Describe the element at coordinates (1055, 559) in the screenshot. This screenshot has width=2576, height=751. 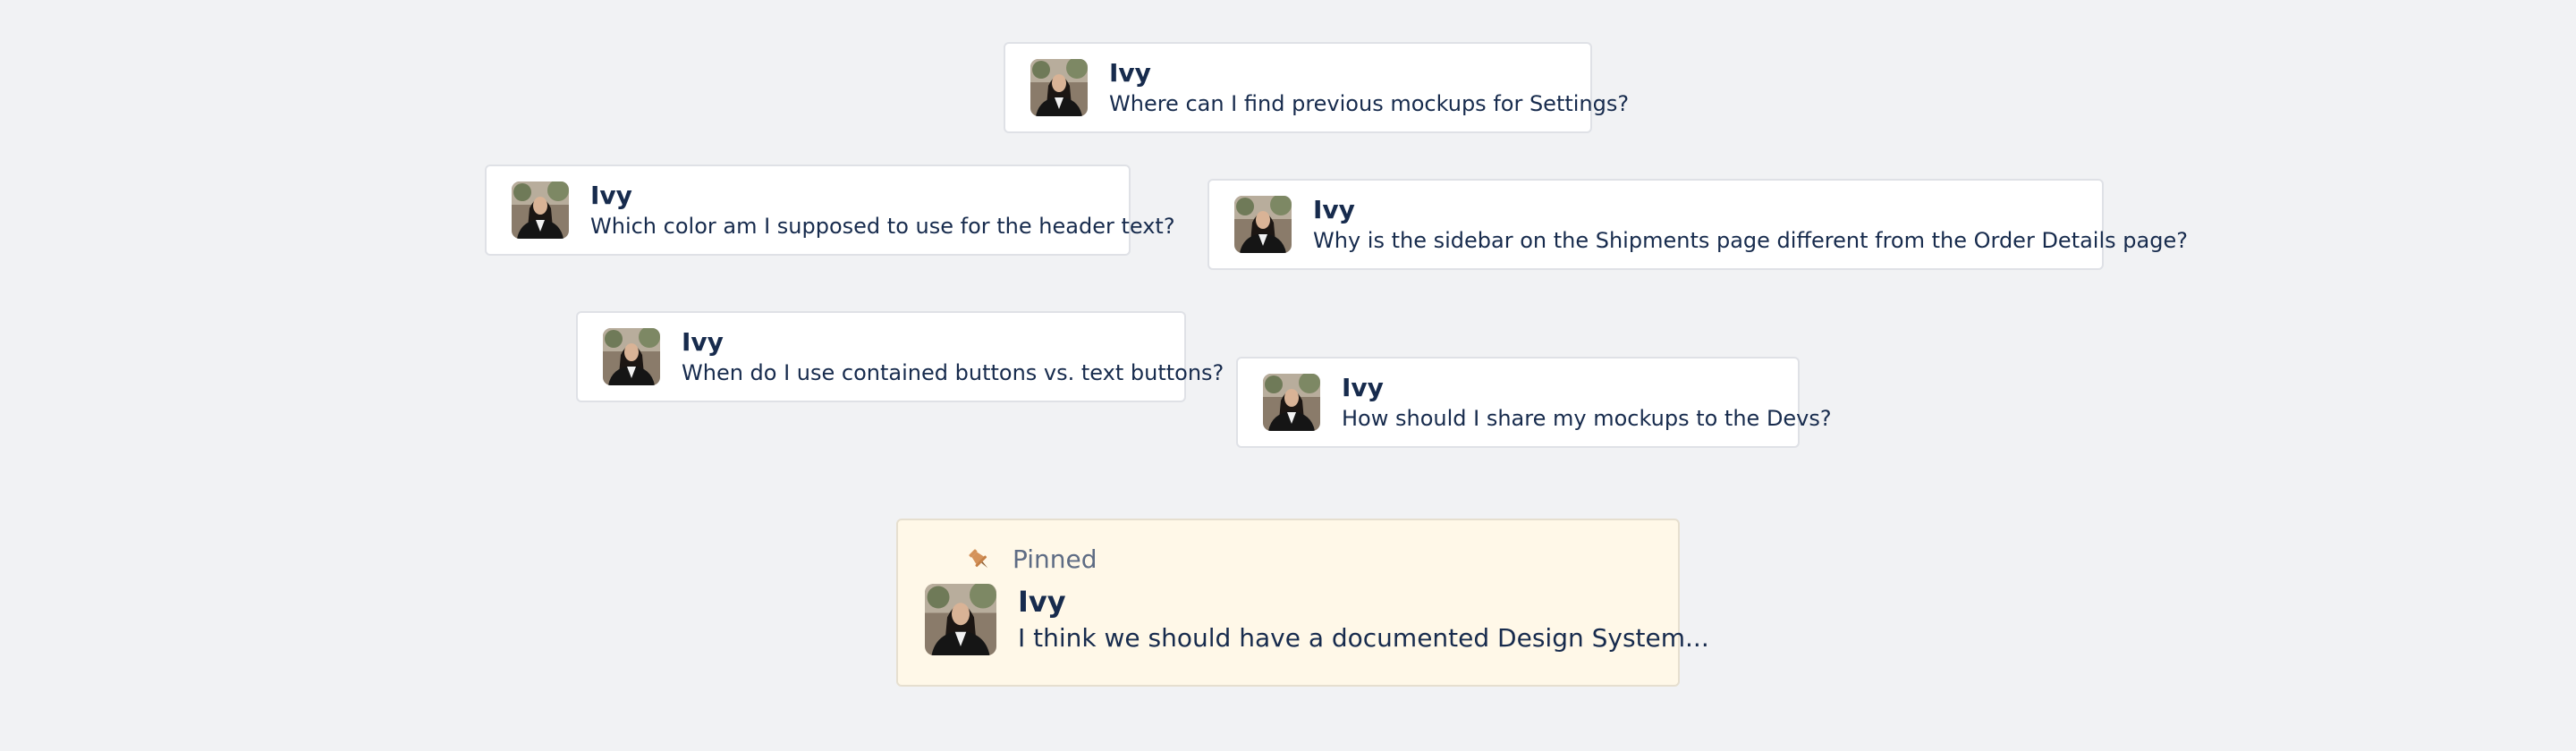
I see `pinned-label: Pinned` at that location.